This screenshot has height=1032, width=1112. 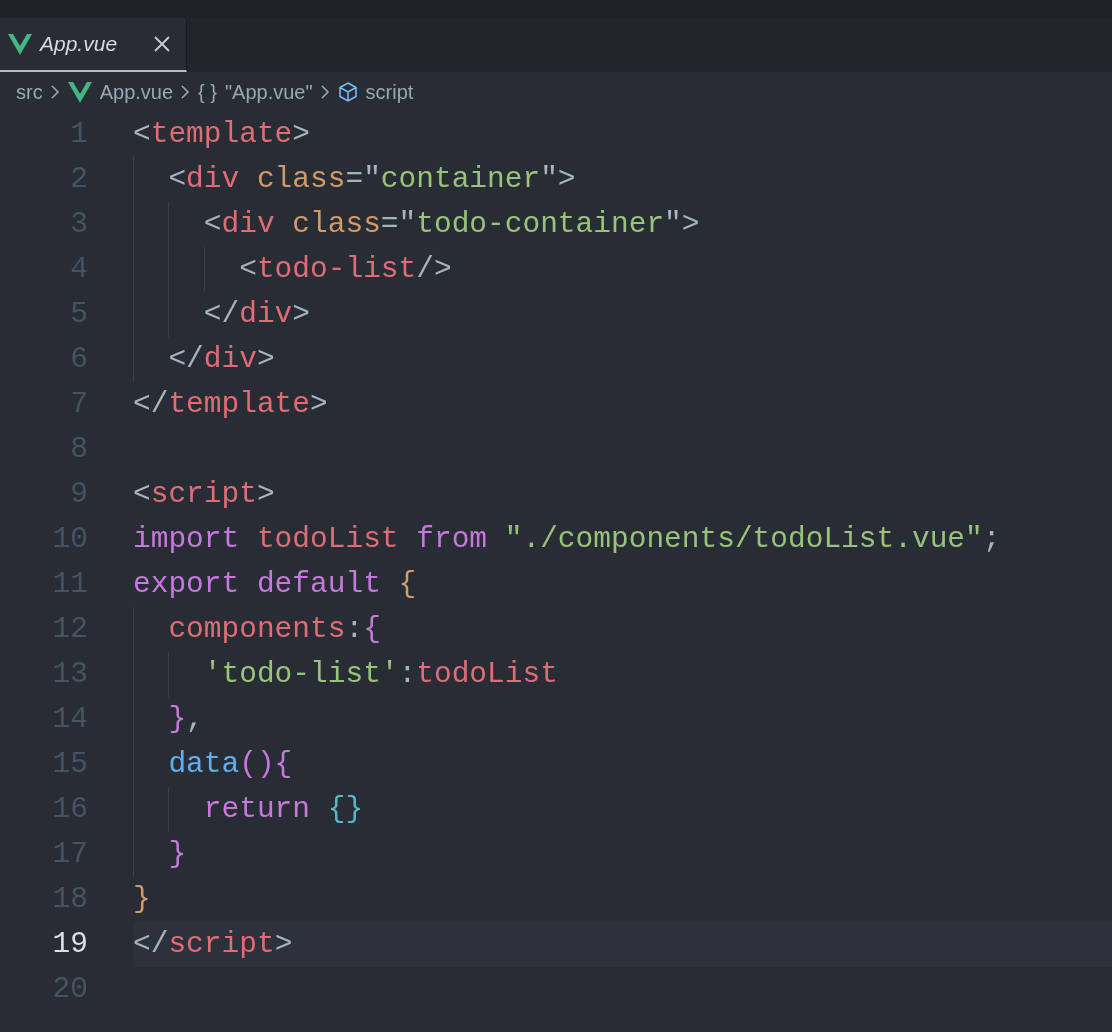 What do you see at coordinates (375, 92) in the screenshot?
I see `breadcrumb-item: script` at bounding box center [375, 92].